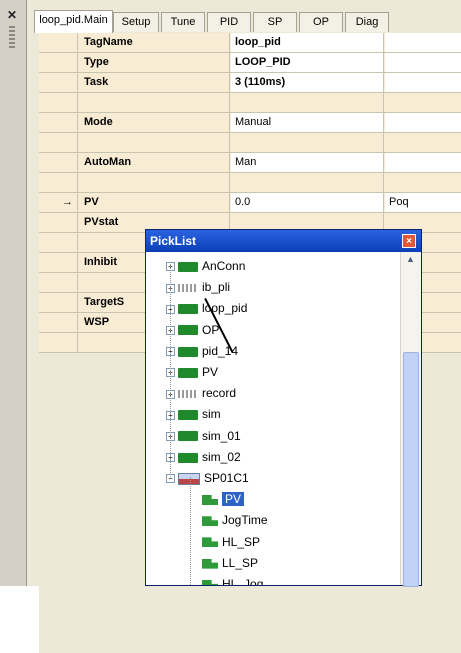 This screenshot has width=461, height=653. I want to click on tree-node-label: ib_pli, so click(216, 287).